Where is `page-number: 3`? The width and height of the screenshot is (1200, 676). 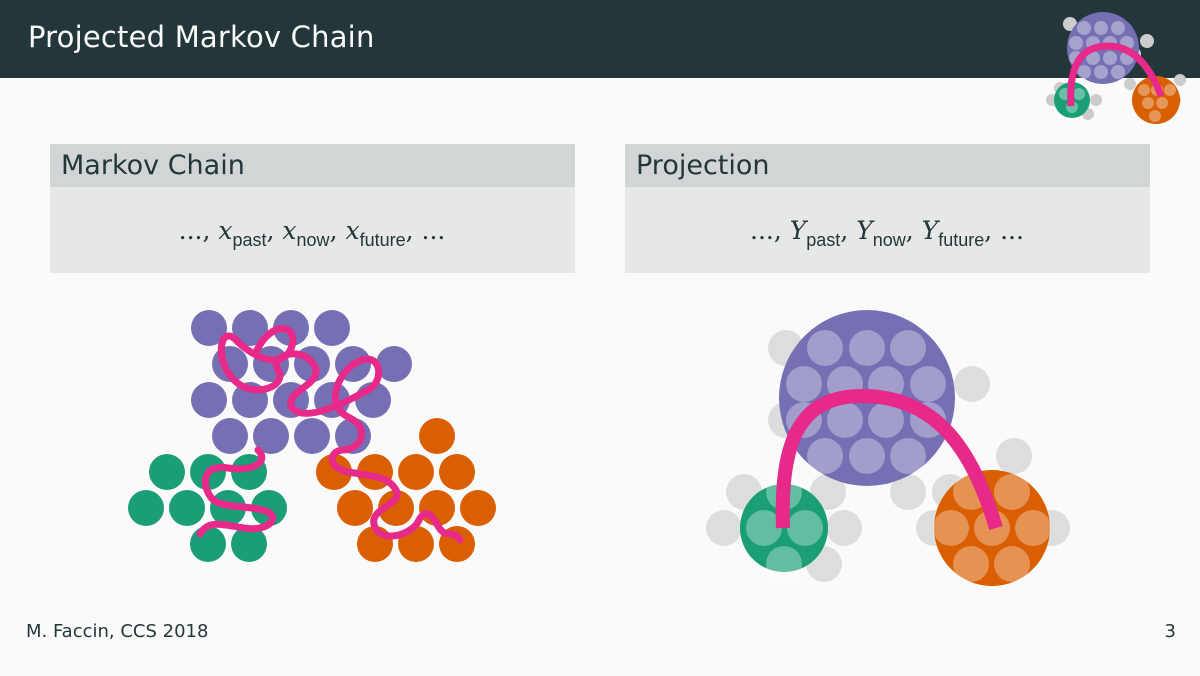
page-number: 3 is located at coordinates (1170, 631).